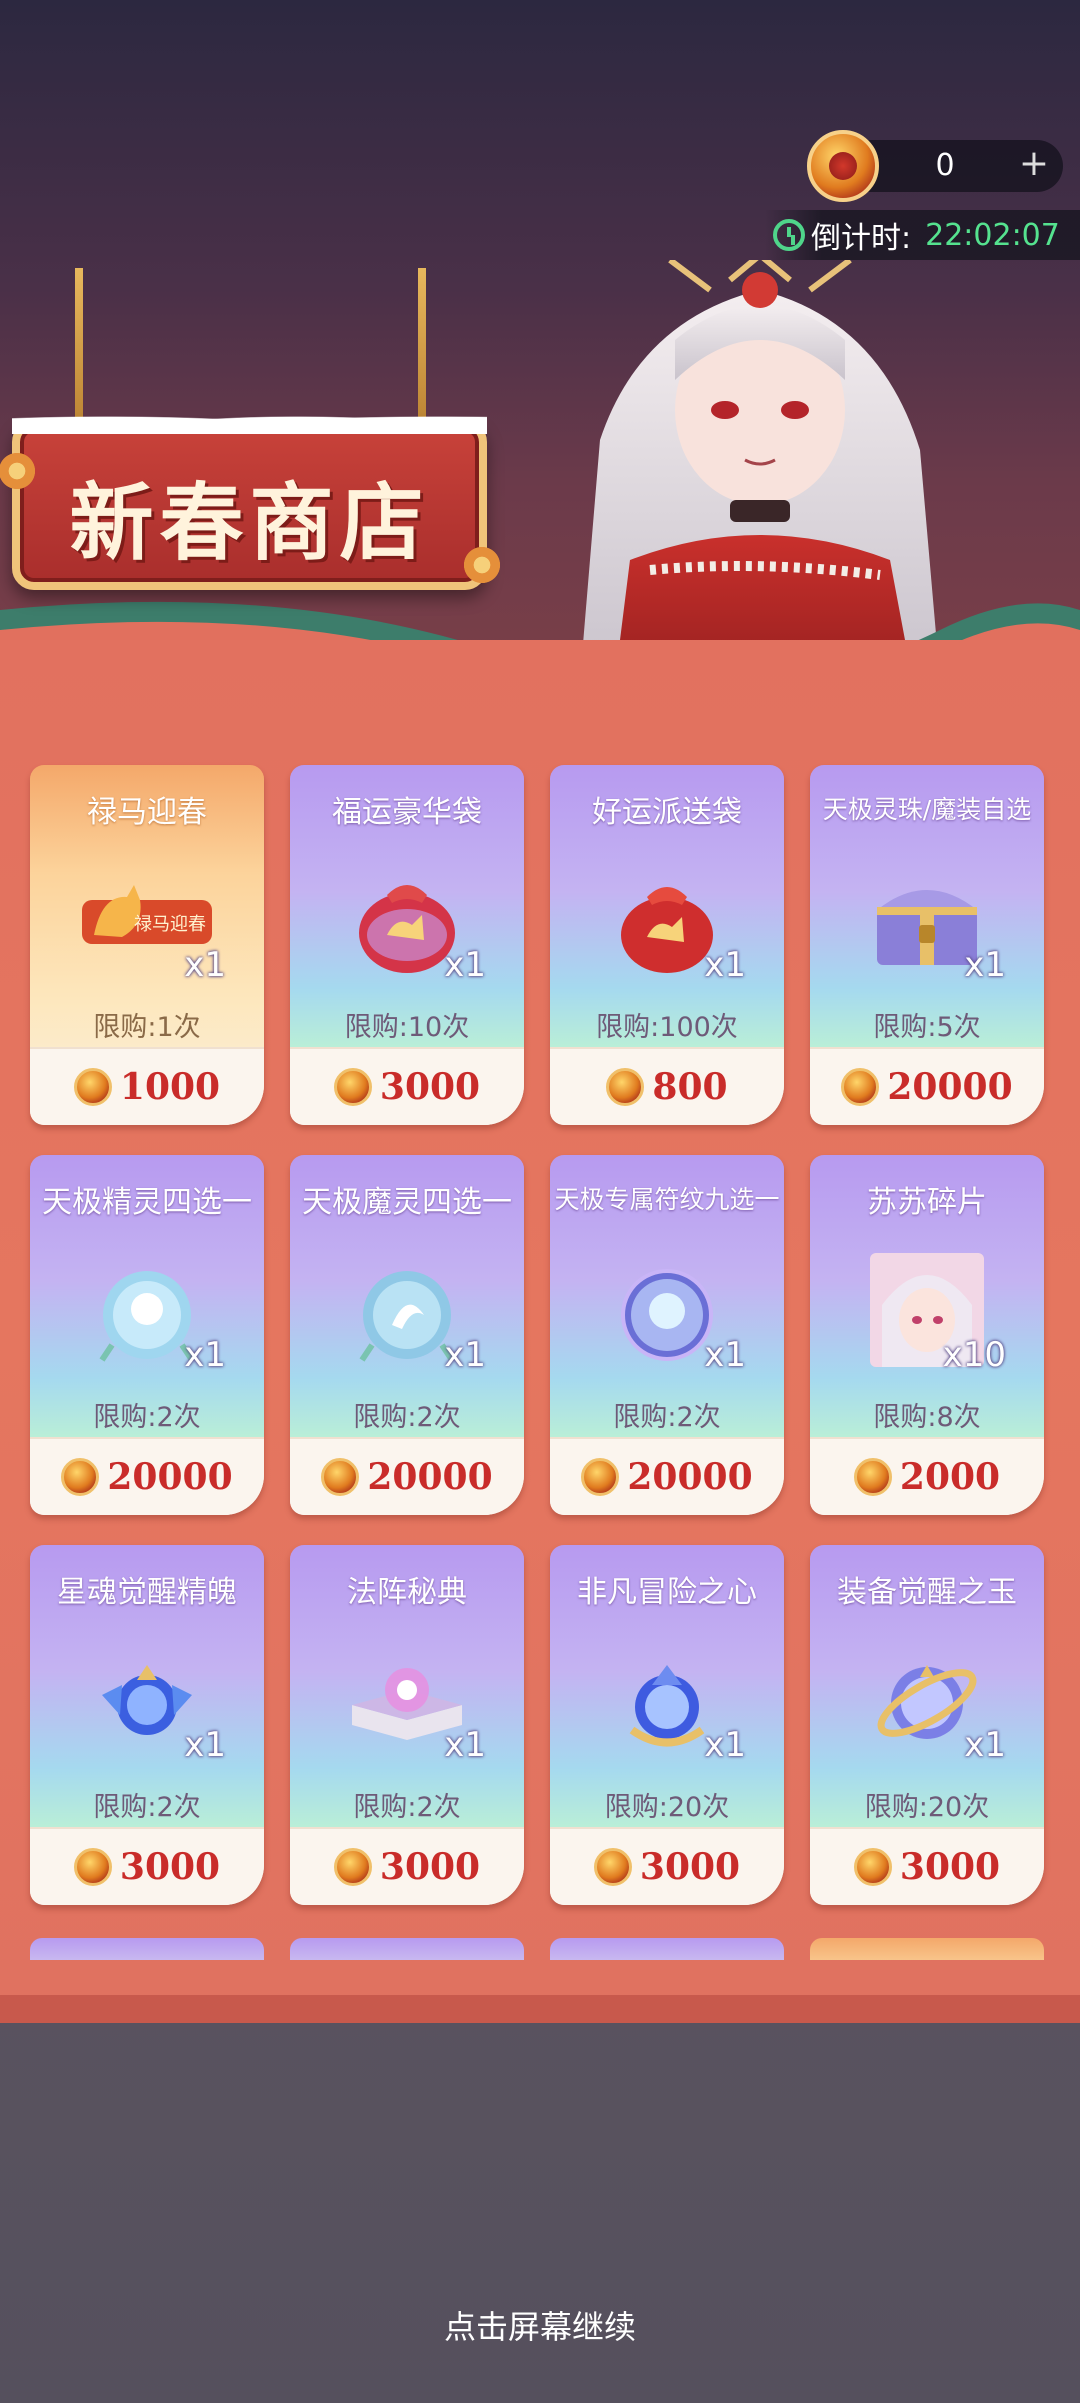 The width and height of the screenshot is (1080, 2403). I want to click on shop-item-card: 星魂觉醒精魄 x1 限购:2次 3000, so click(147, 1725).